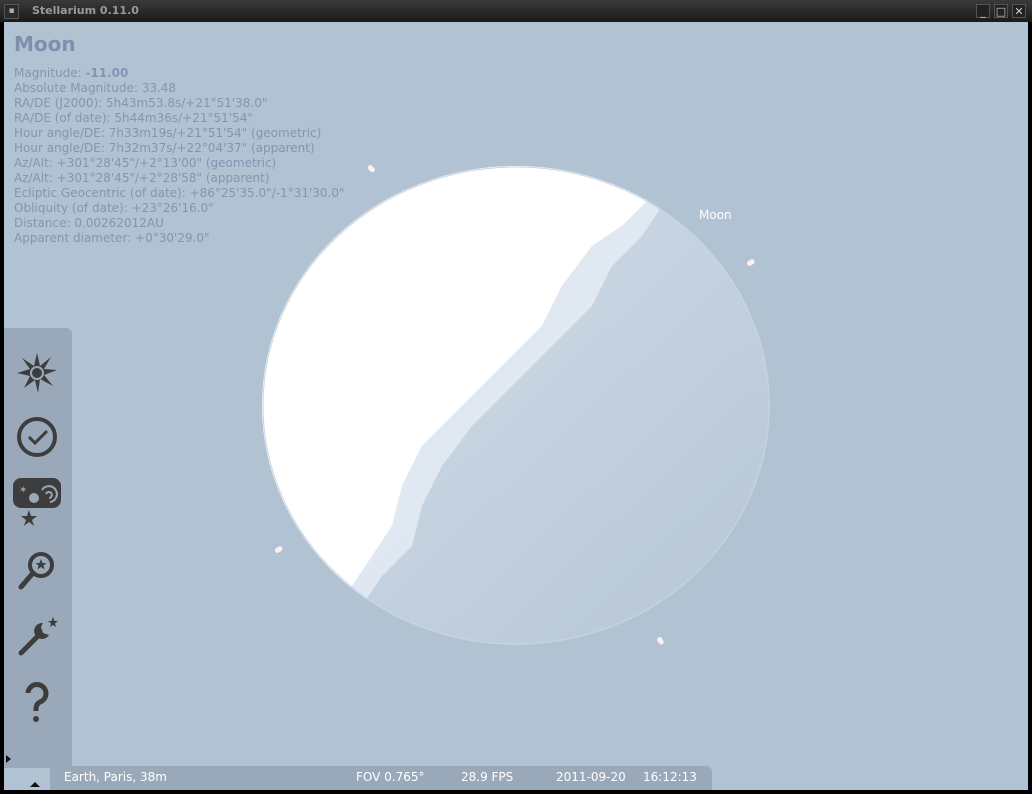  I want to click on sky-view-icon: ✶, so click(37, 502).